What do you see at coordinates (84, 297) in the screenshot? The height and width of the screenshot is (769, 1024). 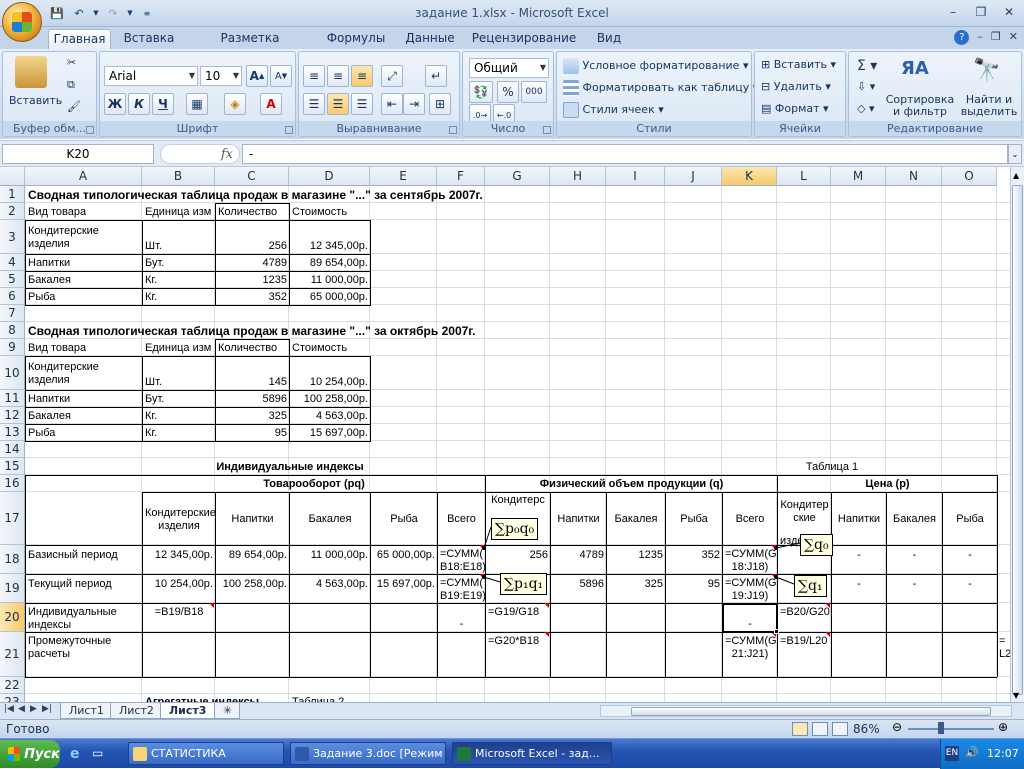 I see `cell-a6: Рыба` at bounding box center [84, 297].